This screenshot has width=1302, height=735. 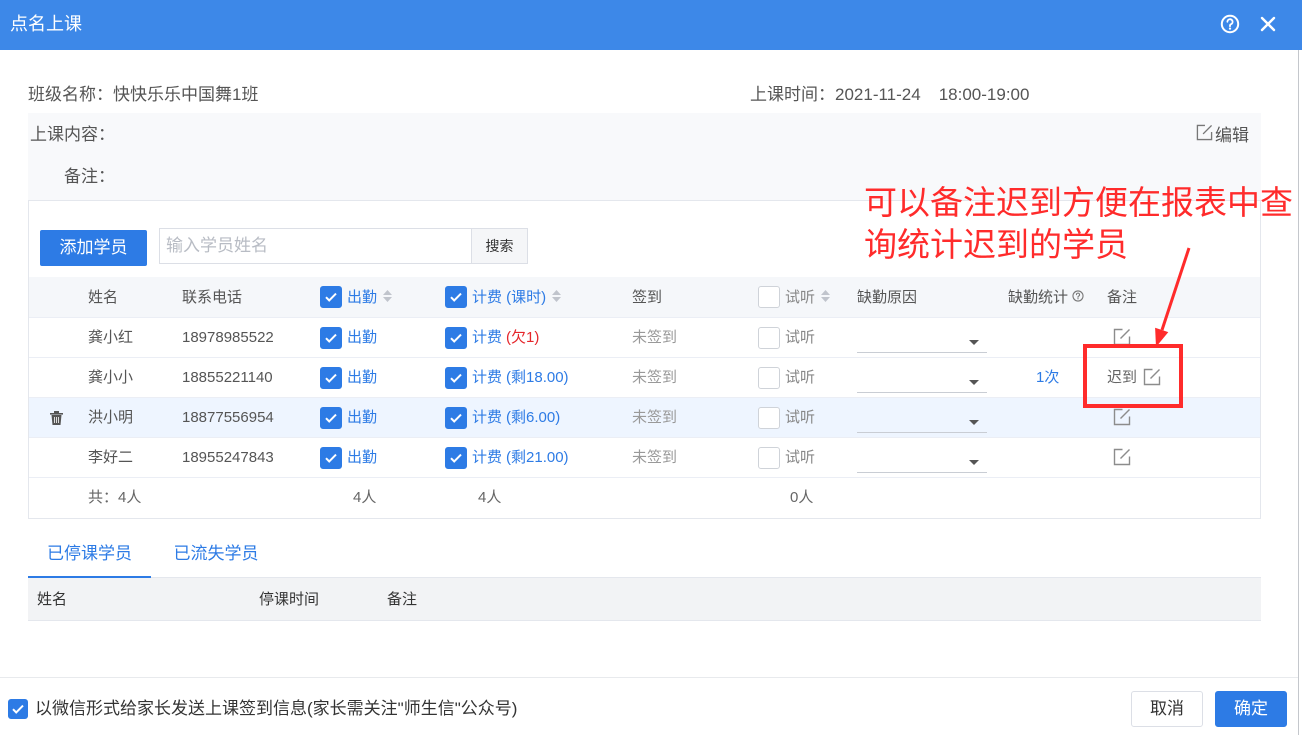 What do you see at coordinates (289, 599) in the screenshot?
I see `col-suspend-time: 停课时间` at bounding box center [289, 599].